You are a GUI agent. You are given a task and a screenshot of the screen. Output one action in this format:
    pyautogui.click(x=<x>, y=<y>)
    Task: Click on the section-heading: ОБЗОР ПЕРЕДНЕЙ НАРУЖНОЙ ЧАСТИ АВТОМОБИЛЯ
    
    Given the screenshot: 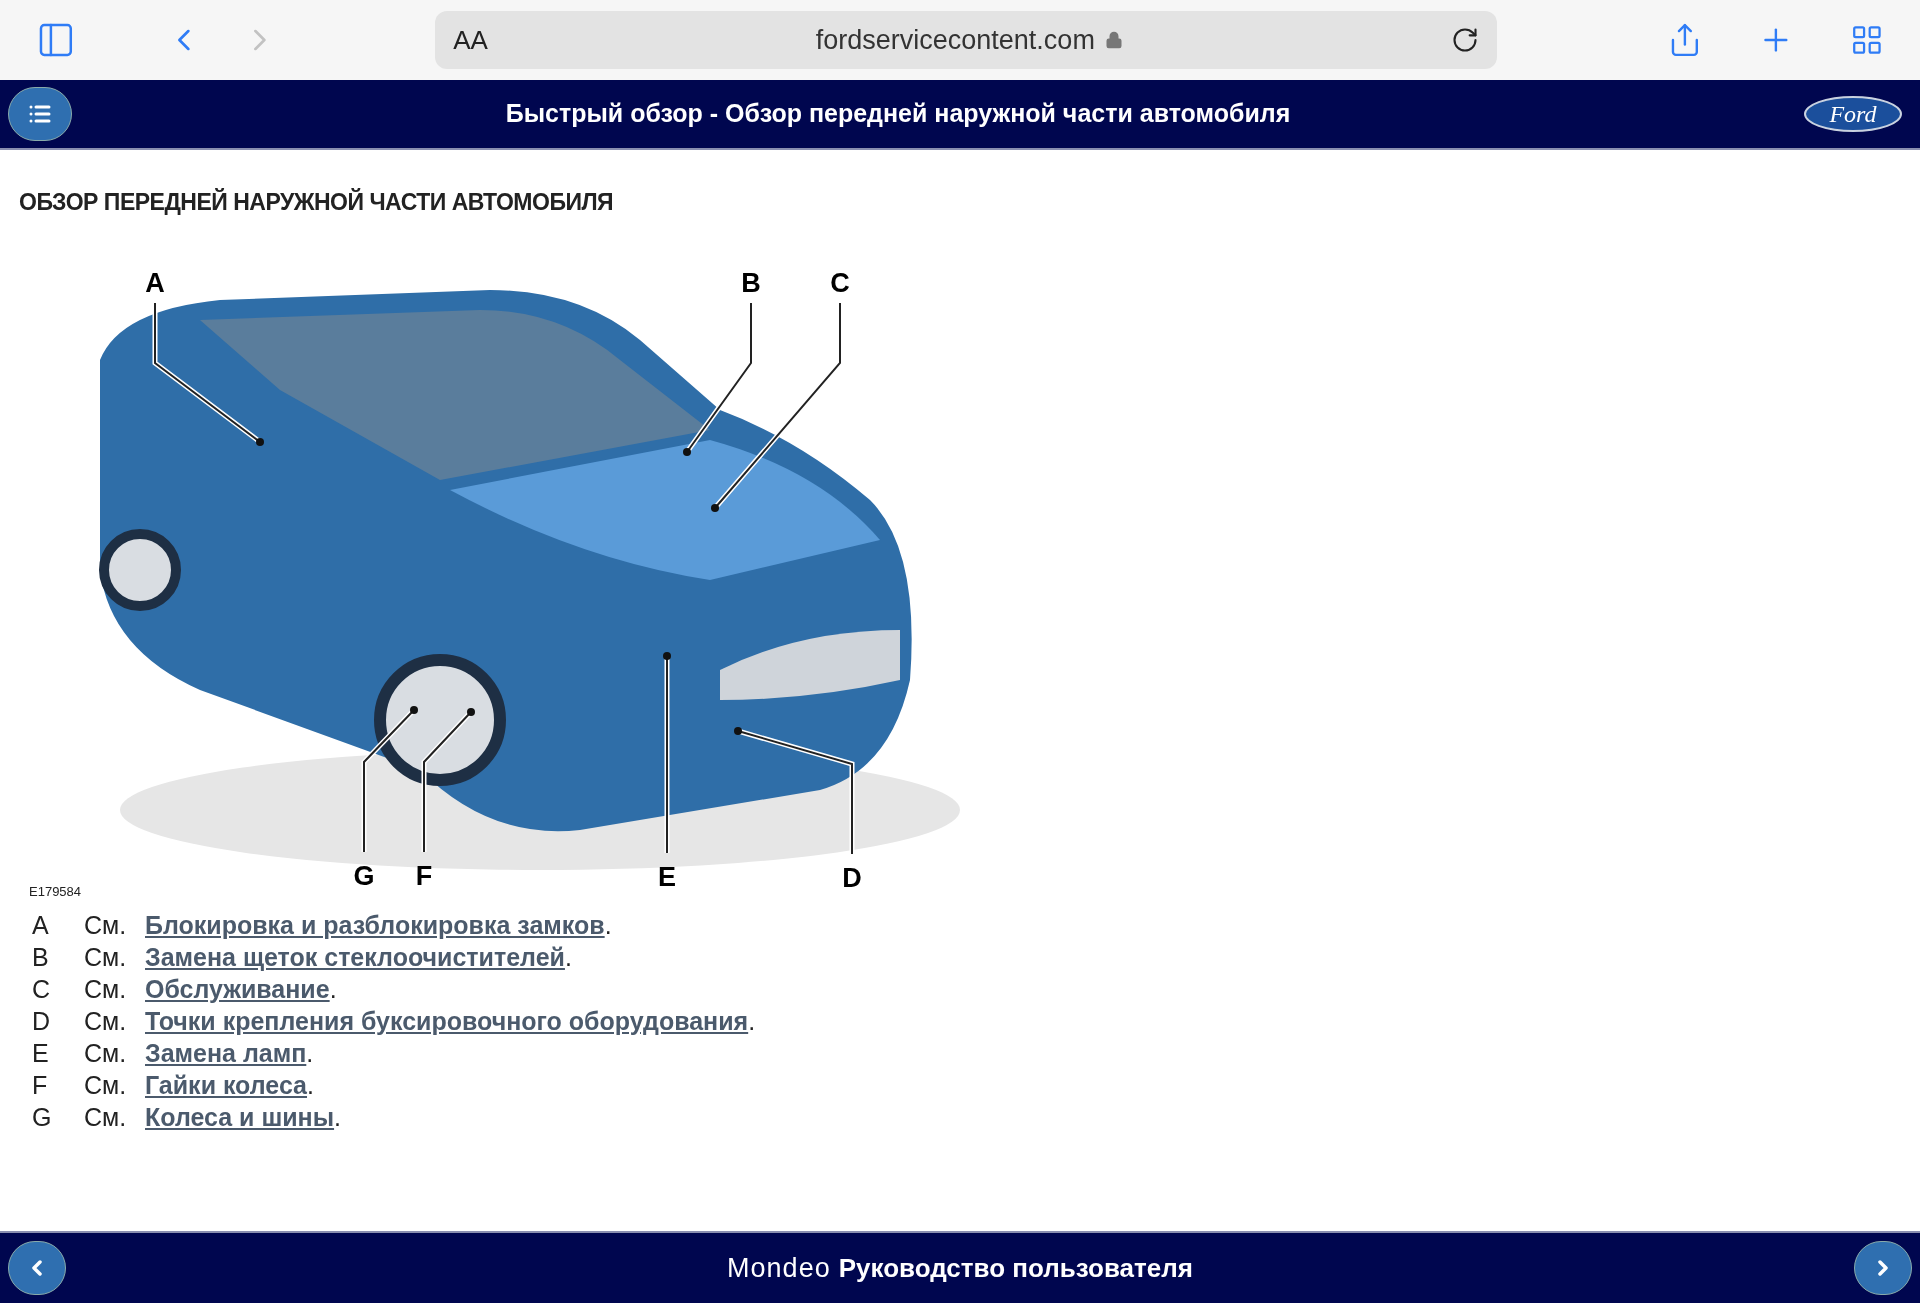 What is the action you would take?
    pyautogui.click(x=316, y=202)
    